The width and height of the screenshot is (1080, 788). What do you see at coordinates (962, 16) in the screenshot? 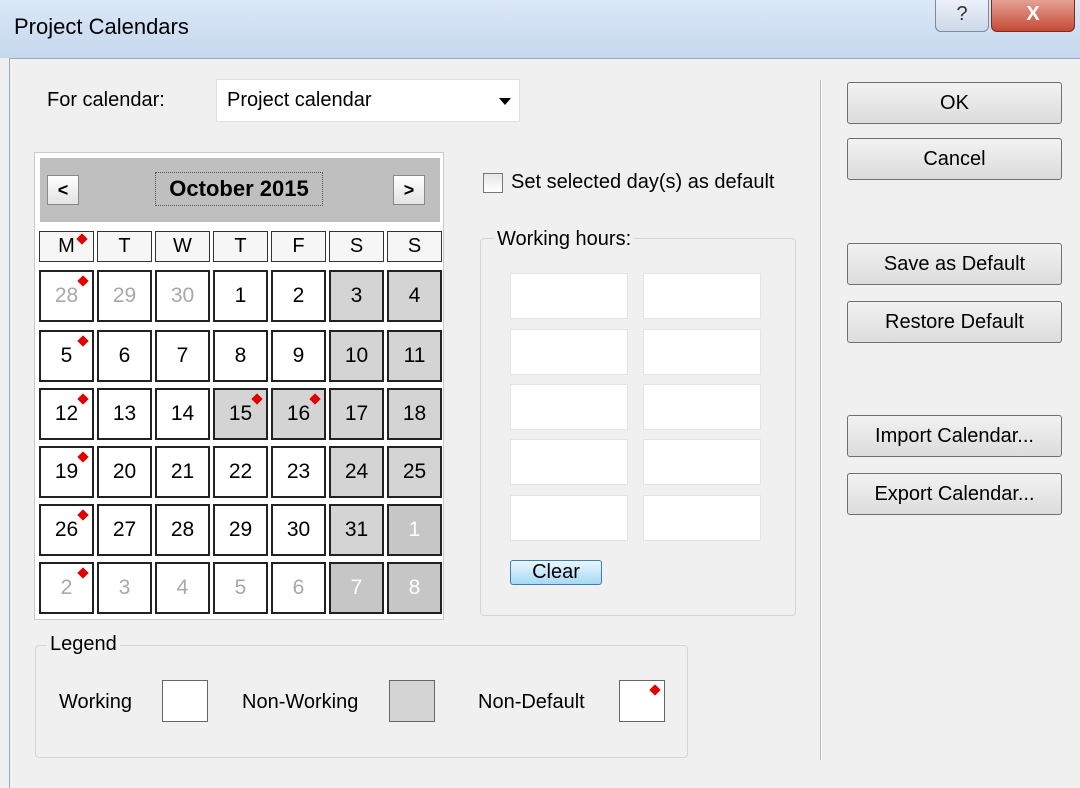
I see `help-button: ?` at bounding box center [962, 16].